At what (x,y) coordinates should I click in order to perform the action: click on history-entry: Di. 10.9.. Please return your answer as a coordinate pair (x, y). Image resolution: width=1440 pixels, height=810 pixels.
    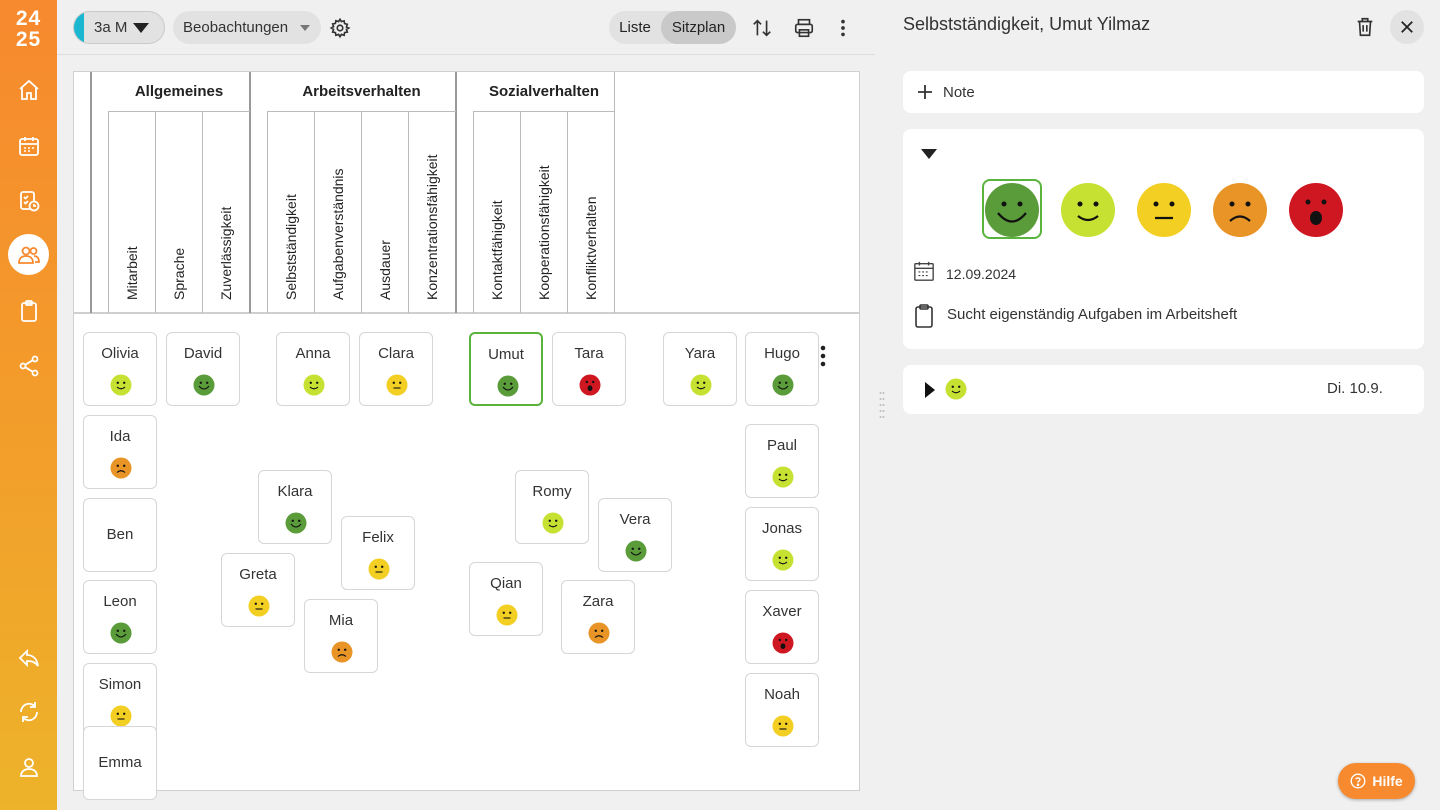
    Looking at the image, I should click on (1163, 389).